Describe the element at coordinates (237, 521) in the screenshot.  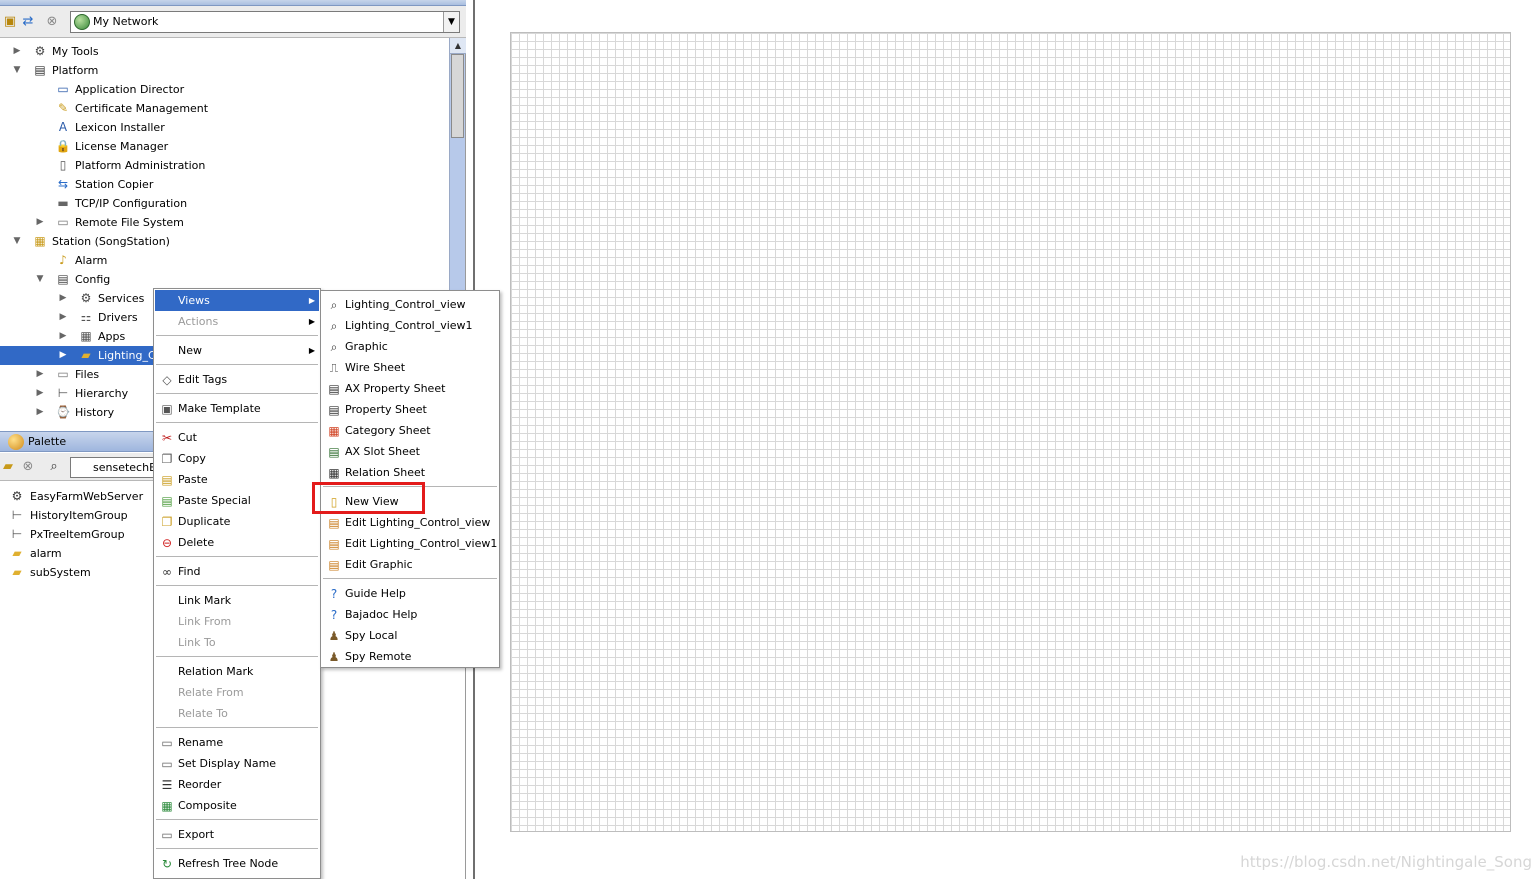
I see `menu-item-duplicate: ❐ Duplicate` at that location.